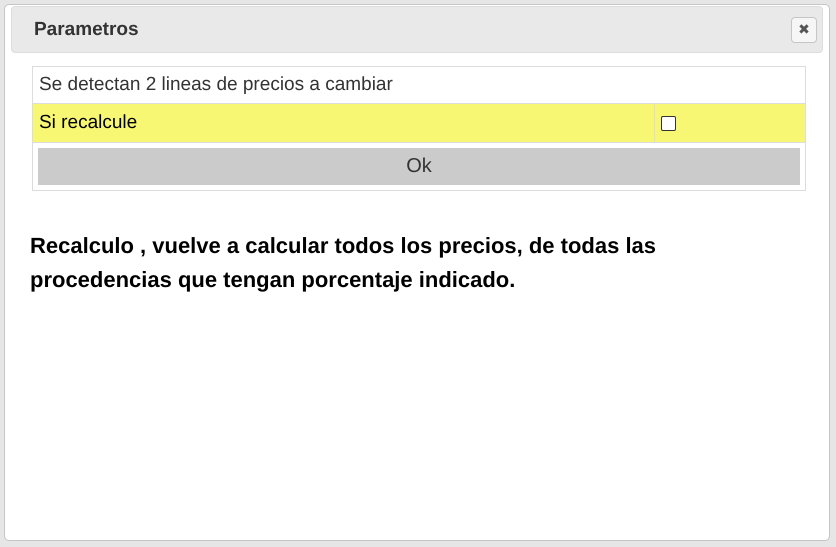 This screenshot has width=836, height=547. What do you see at coordinates (419, 166) in the screenshot?
I see `ok-button: Ok` at bounding box center [419, 166].